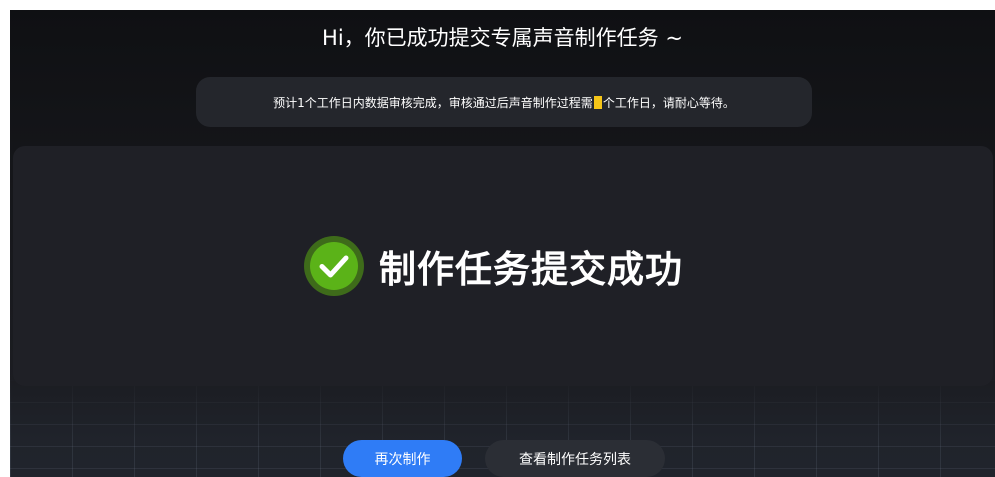 The height and width of the screenshot is (477, 995). Describe the element at coordinates (531, 269) in the screenshot. I see `result-title: 制作任务提交成功` at that location.